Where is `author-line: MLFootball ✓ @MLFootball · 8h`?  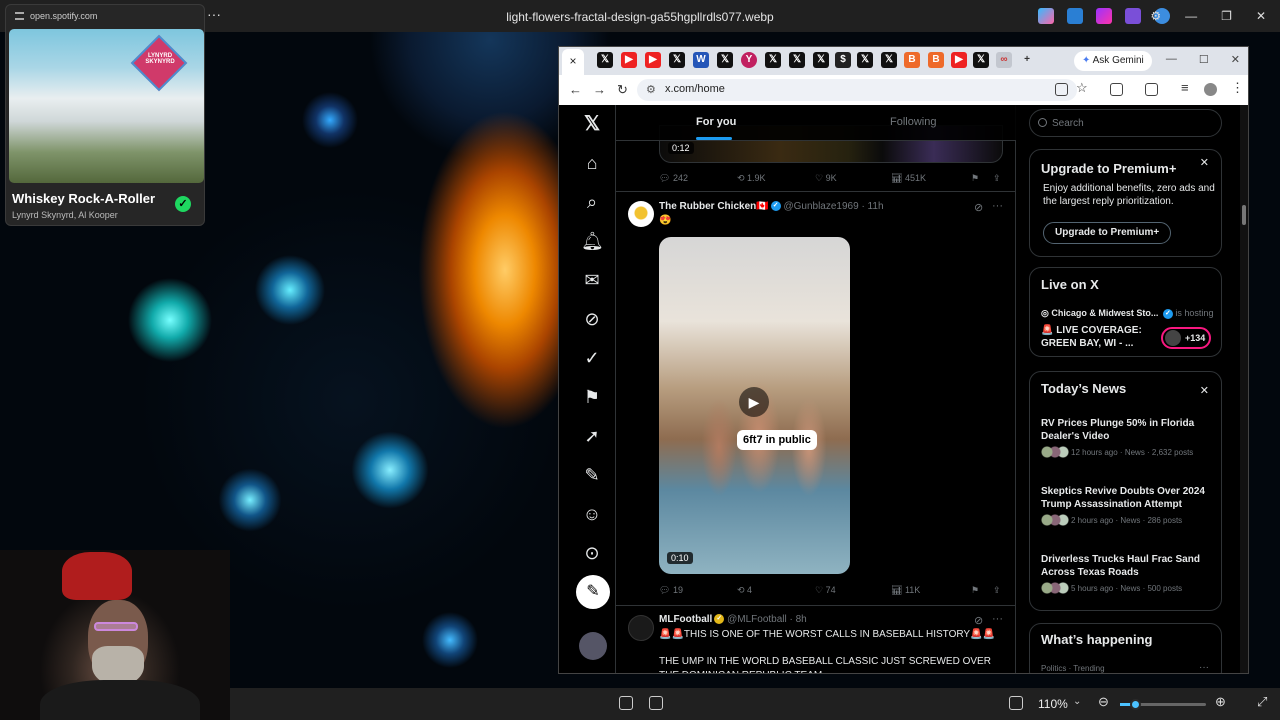
author-line: MLFootball ✓ @MLFootball · 8h is located at coordinates (733, 619).